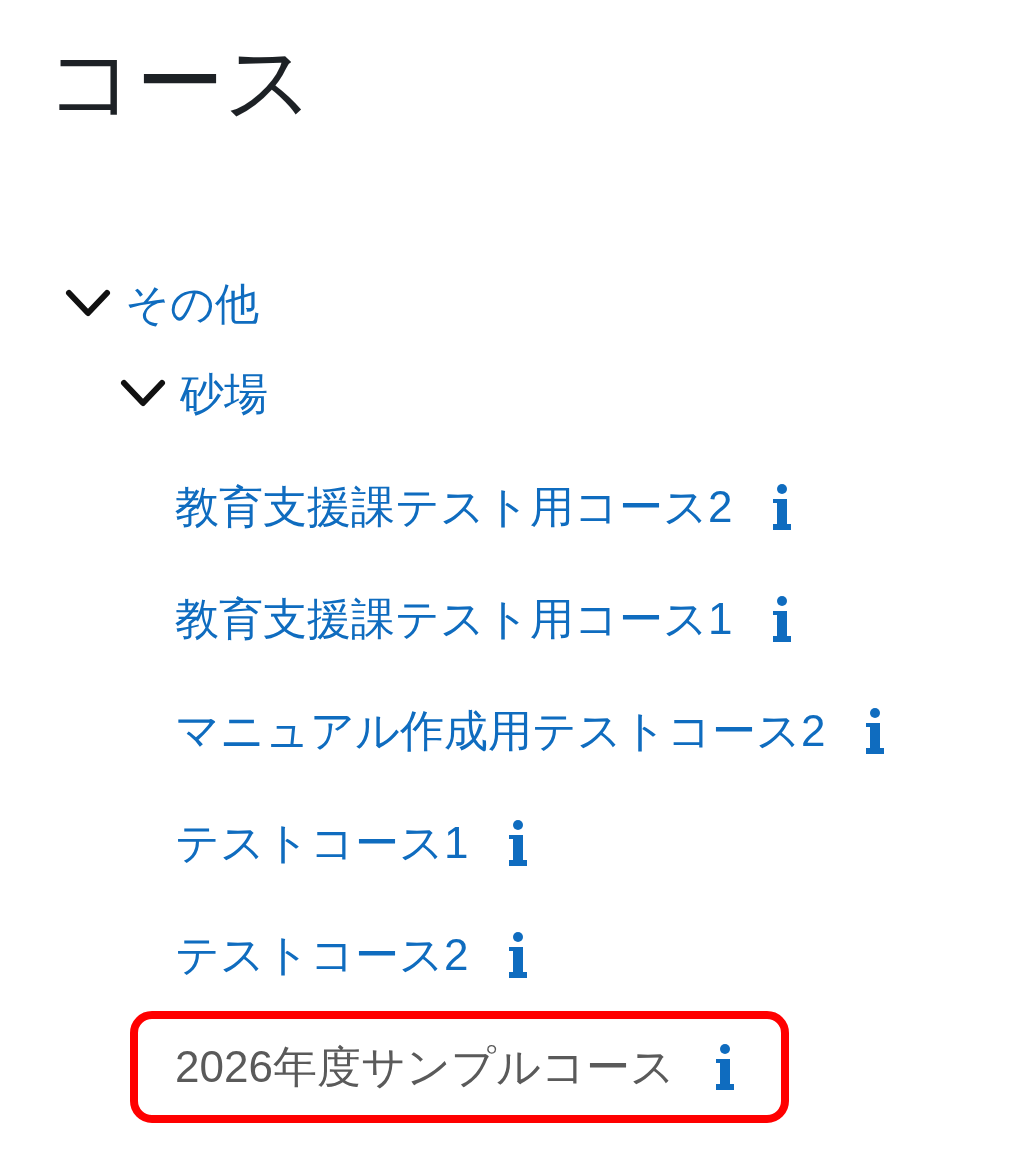 This screenshot has width=1025, height=1159. I want to click on course-link: マニュアル作成用テストコース2, so click(500, 731).